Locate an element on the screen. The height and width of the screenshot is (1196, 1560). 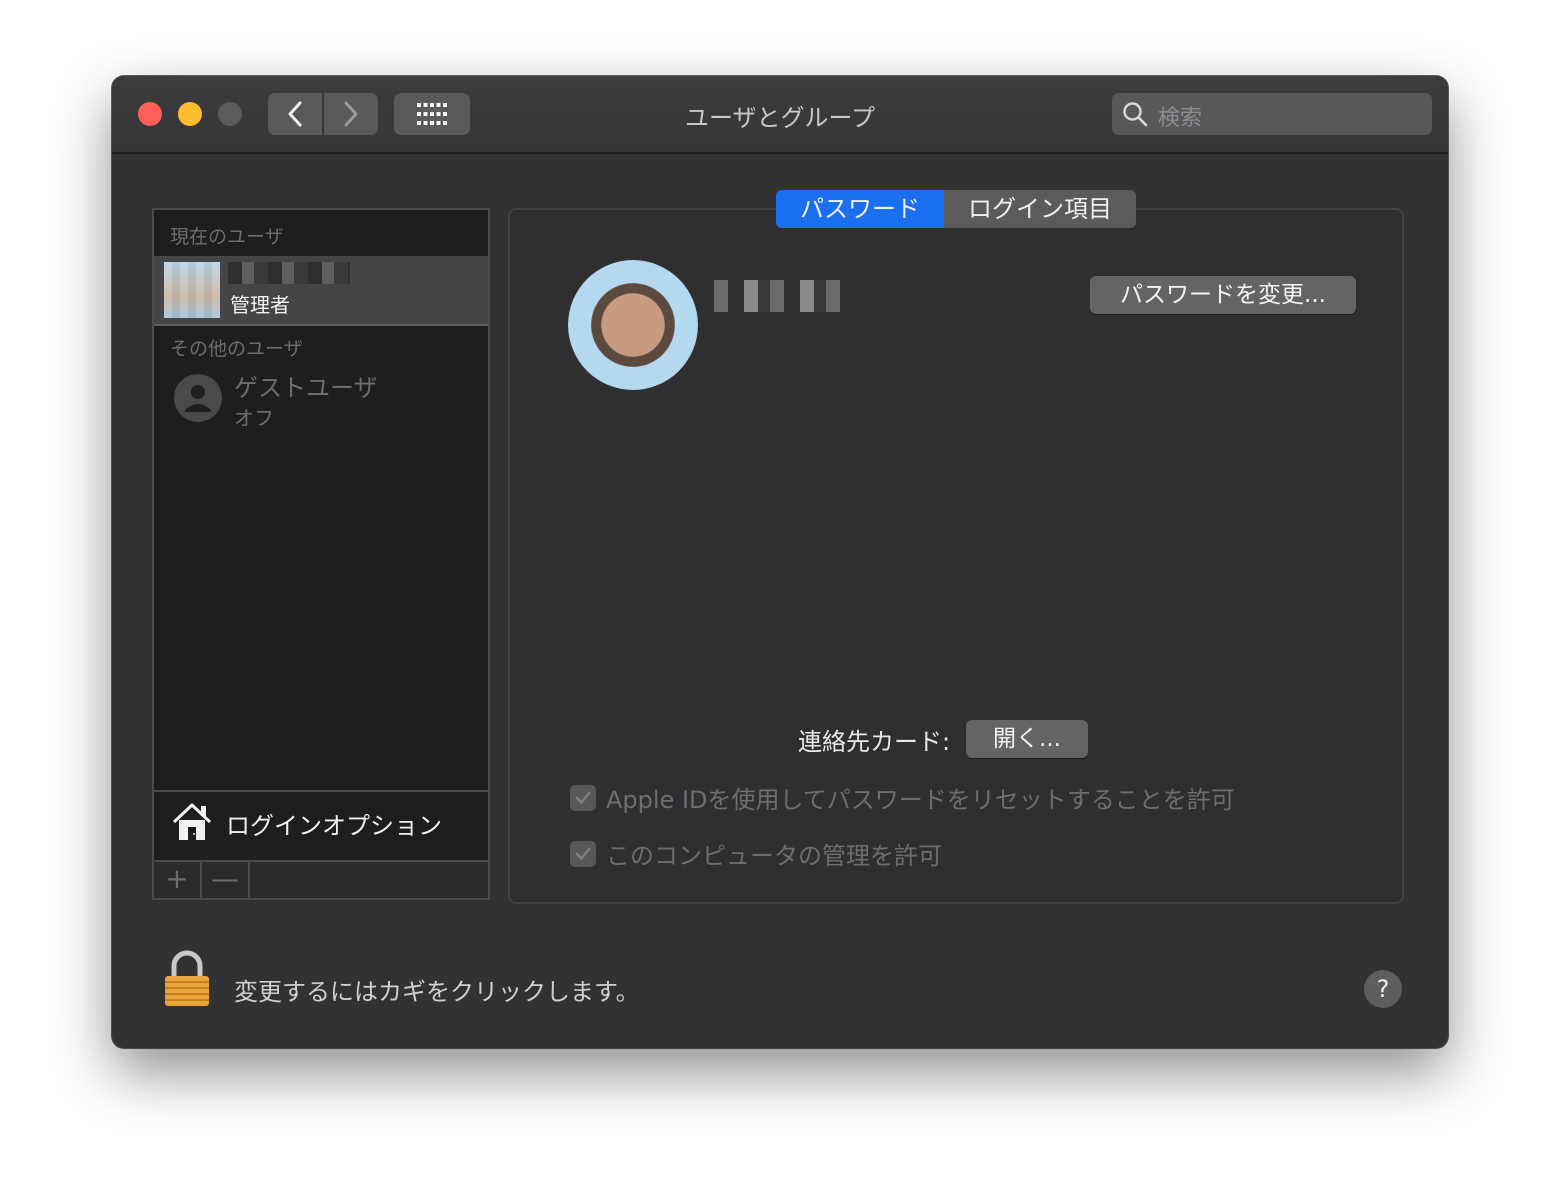
help-icon: ? is located at coordinates (1383, 989).